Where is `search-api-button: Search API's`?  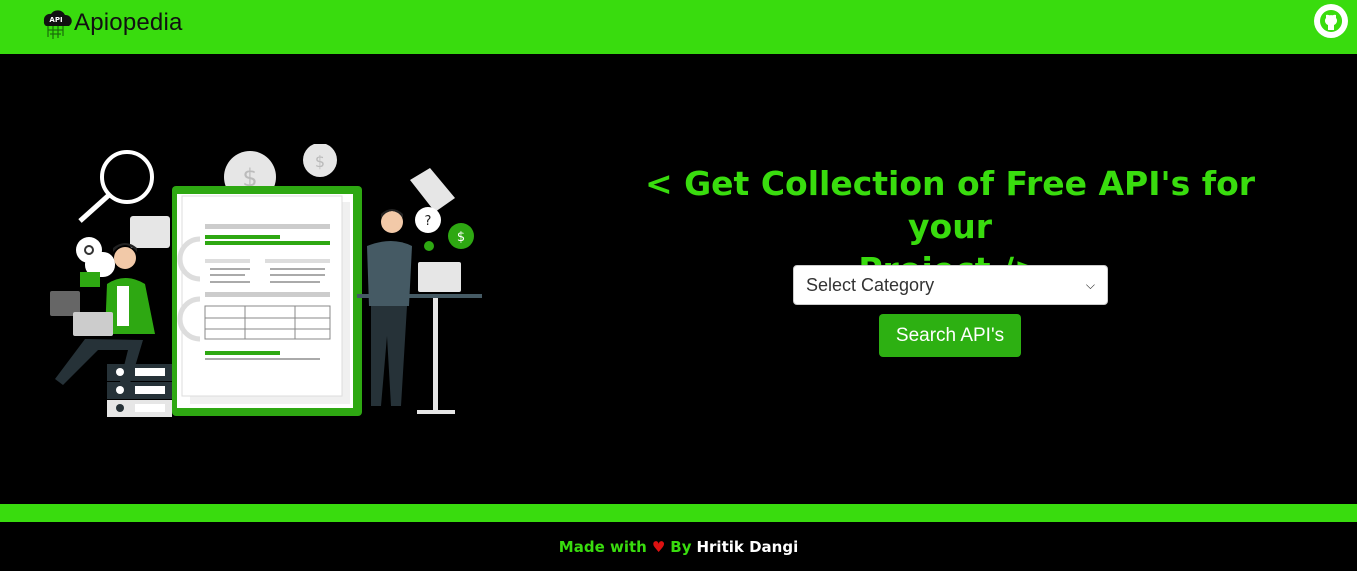
search-api-button: Search API's is located at coordinates (950, 335).